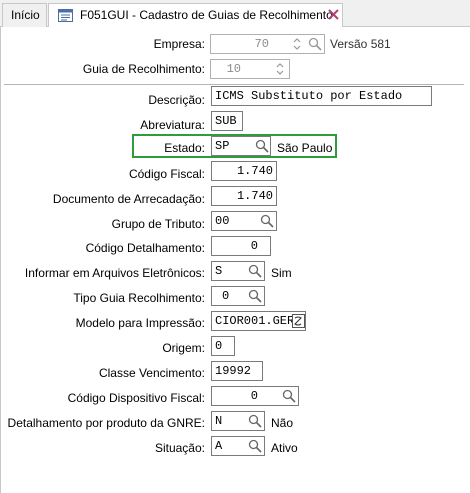 The image size is (470, 493). What do you see at coordinates (305, 148) in the screenshot?
I see `estado-description: São Paulo` at bounding box center [305, 148].